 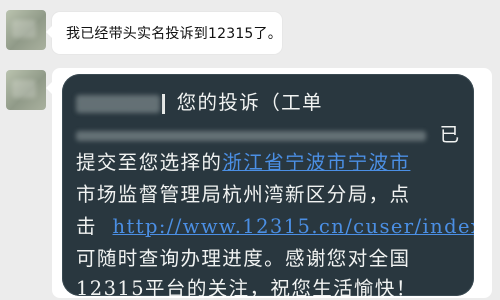 I want to click on message-text: 我已经带头实名投诉到12315了。, so click(x=174, y=34).